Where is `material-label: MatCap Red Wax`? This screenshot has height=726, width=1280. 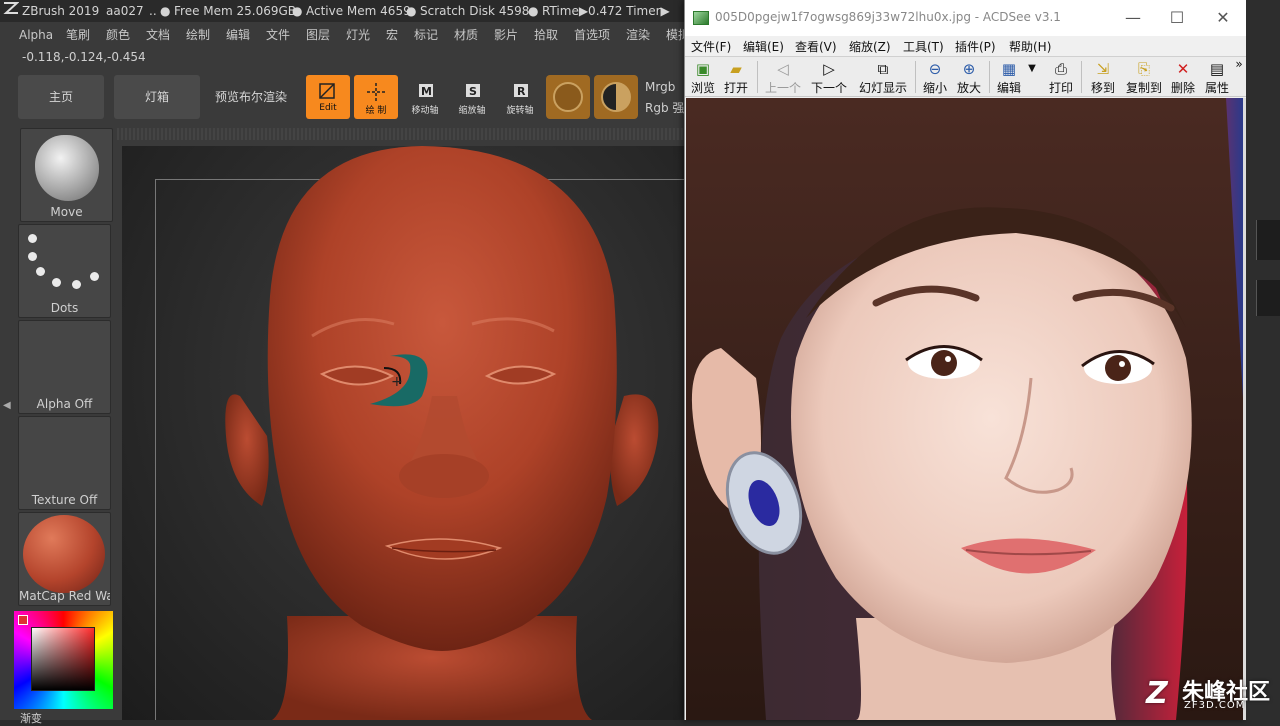
material-label: MatCap Red Wax is located at coordinates (64, 596).